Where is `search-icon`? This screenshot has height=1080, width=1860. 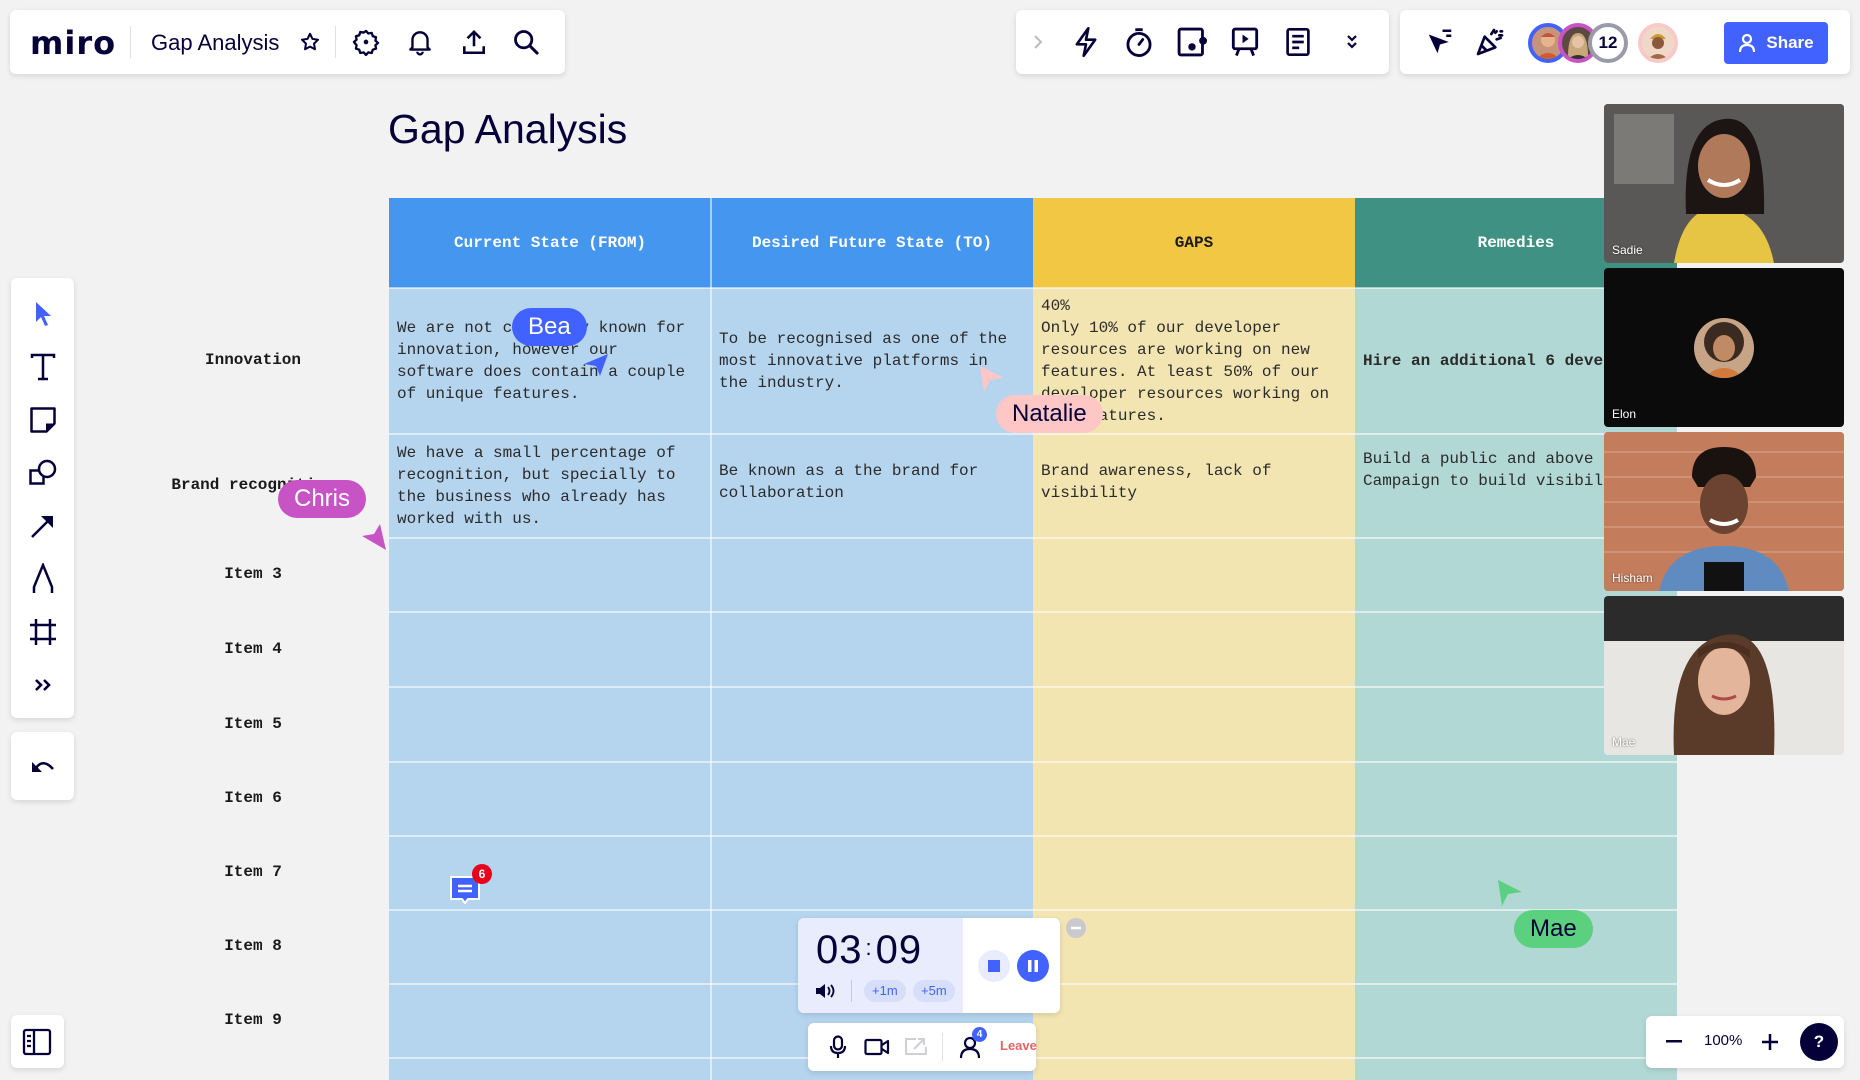 search-icon is located at coordinates (526, 42).